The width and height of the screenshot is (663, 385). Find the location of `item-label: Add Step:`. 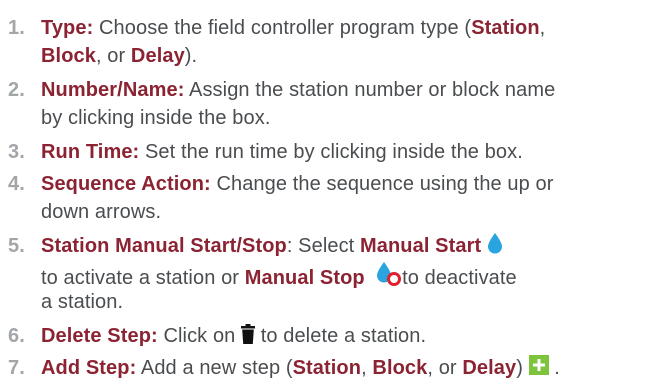

item-label: Add Step: is located at coordinates (89, 368).